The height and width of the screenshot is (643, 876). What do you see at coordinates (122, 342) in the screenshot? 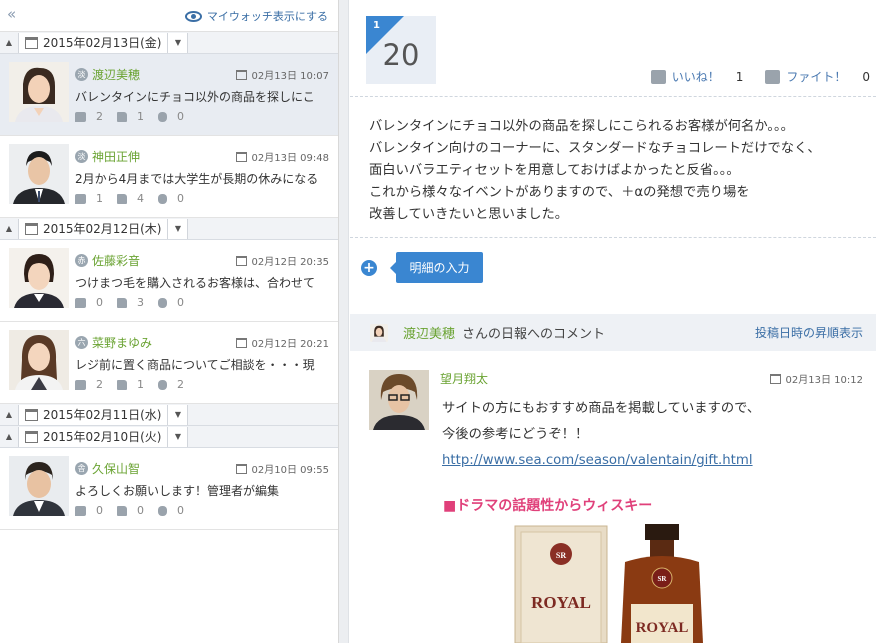
I see `author-name: 菜野まゆみ` at bounding box center [122, 342].